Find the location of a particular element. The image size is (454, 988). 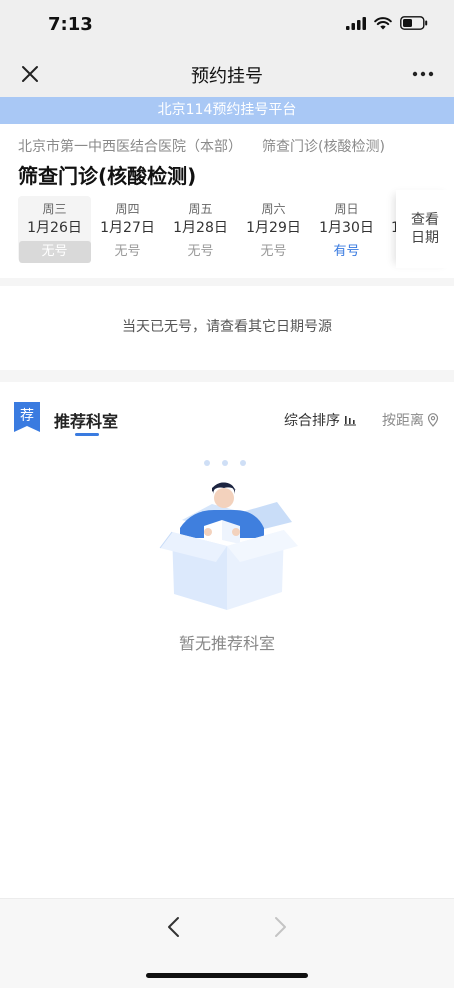

date-item-0130: 周日 1月30日 有号 is located at coordinates (346, 229).